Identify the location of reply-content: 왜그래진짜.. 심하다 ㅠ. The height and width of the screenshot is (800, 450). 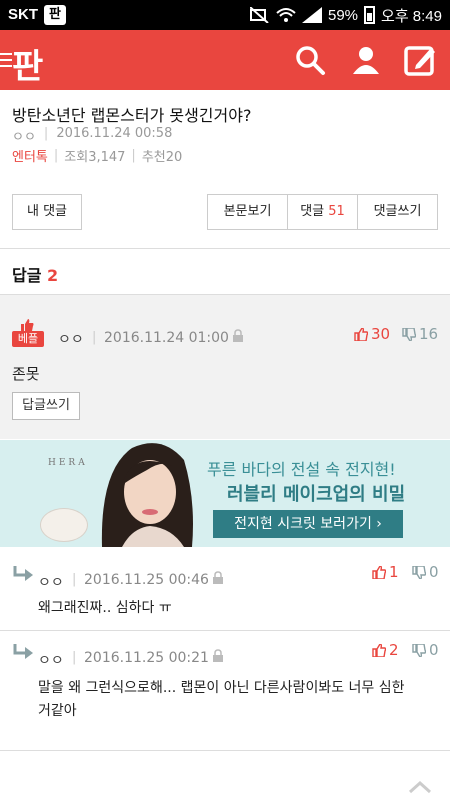
(105, 608).